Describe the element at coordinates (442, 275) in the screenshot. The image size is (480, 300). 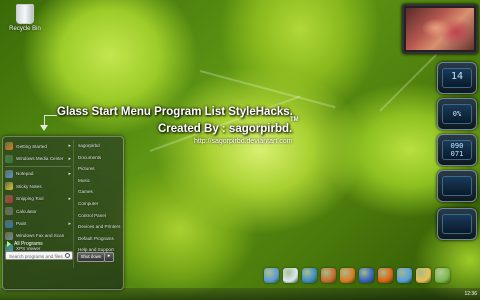
I see `recycle-icon` at that location.